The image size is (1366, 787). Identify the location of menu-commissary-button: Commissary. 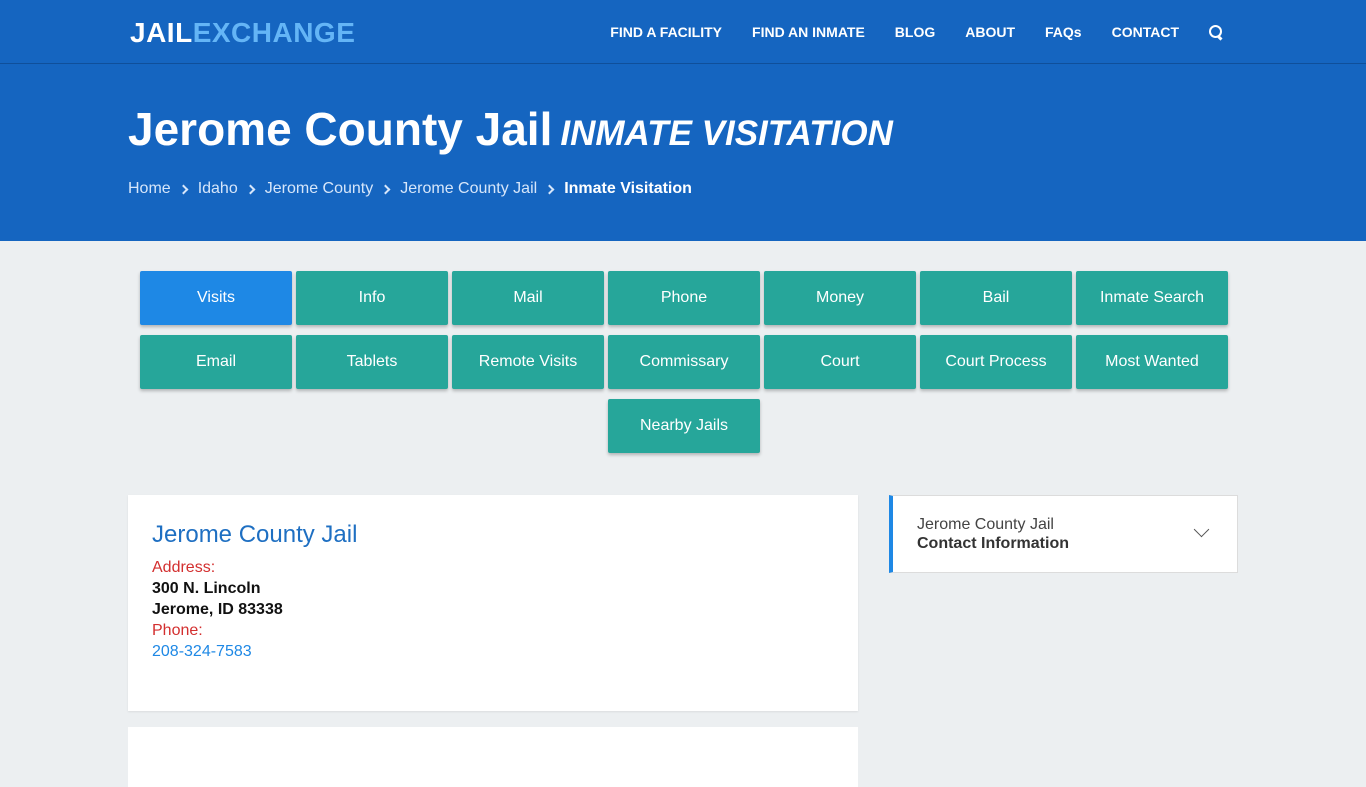
(684, 362).